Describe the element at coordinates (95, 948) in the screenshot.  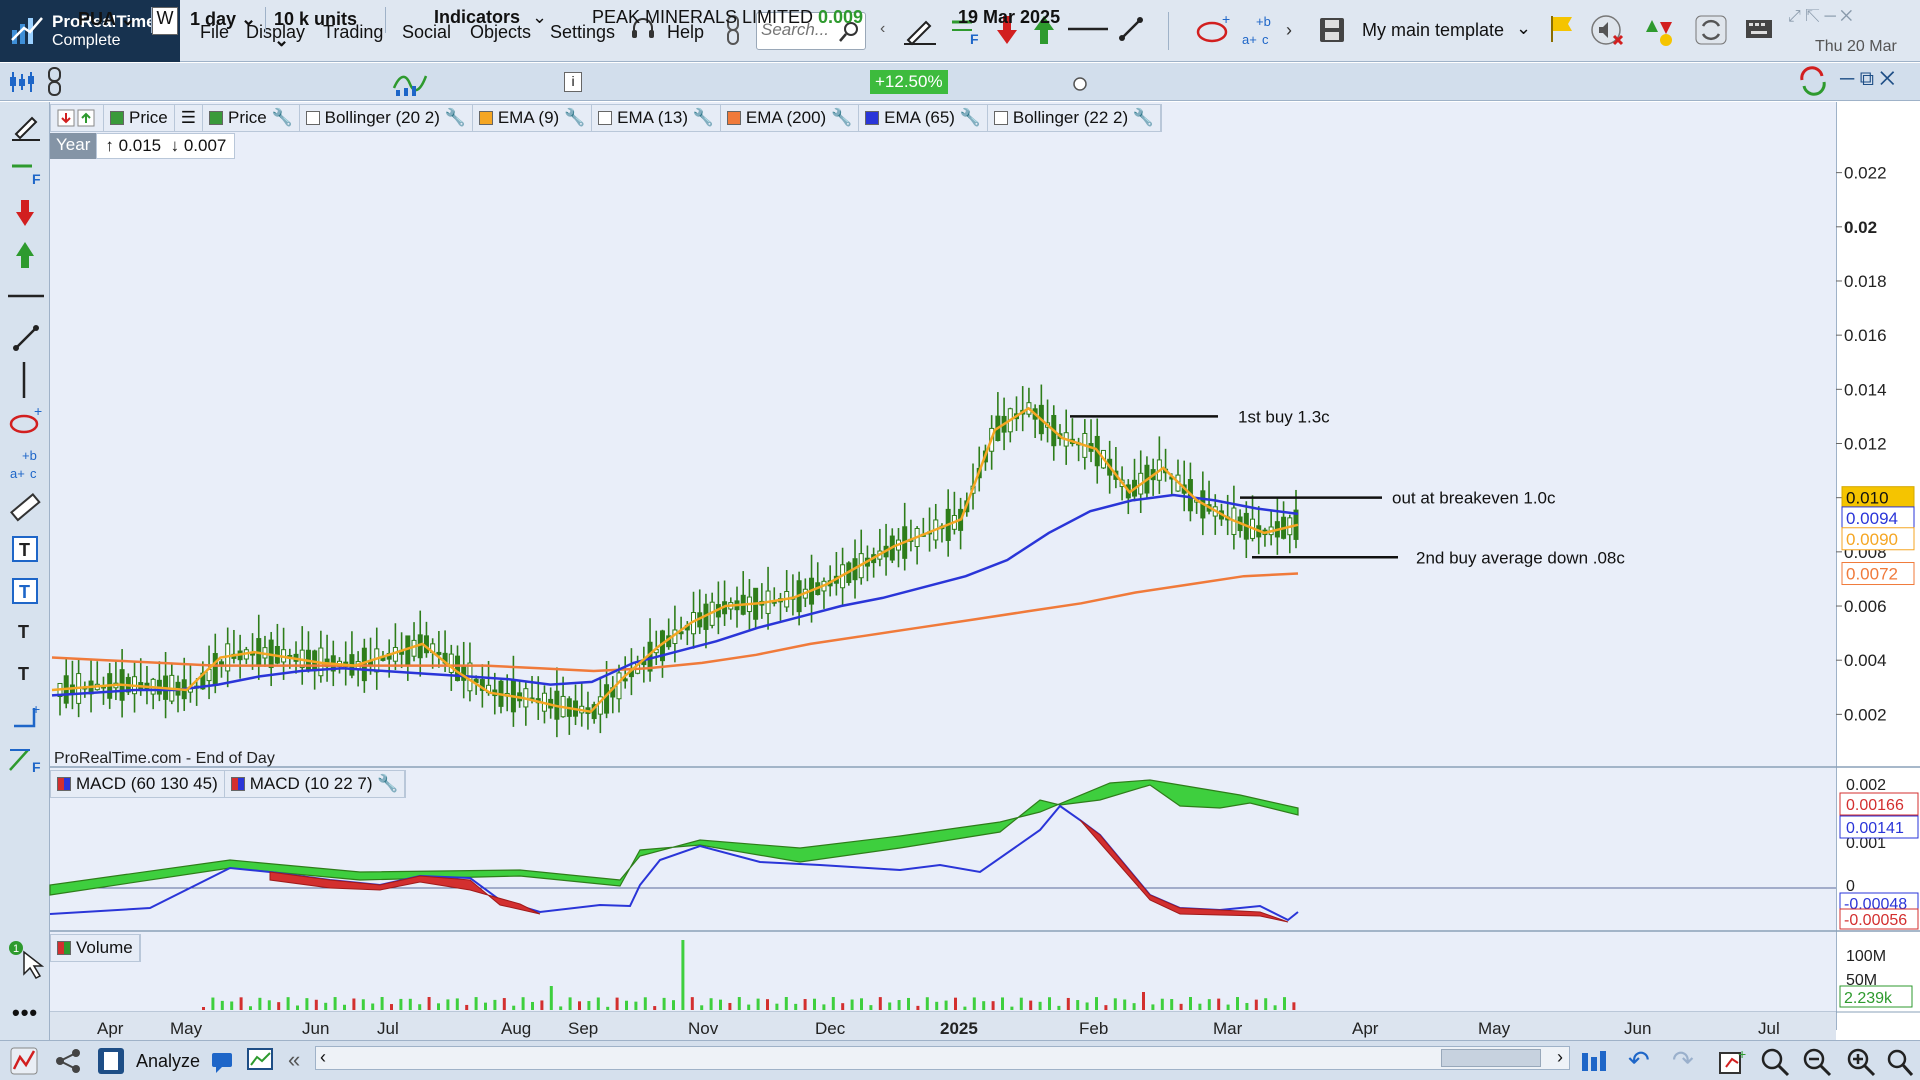
I see `legend-item: Volume` at that location.